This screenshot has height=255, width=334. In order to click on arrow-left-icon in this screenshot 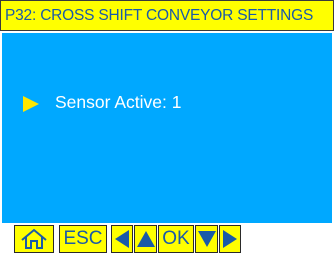, I will do `click(122, 239)`.